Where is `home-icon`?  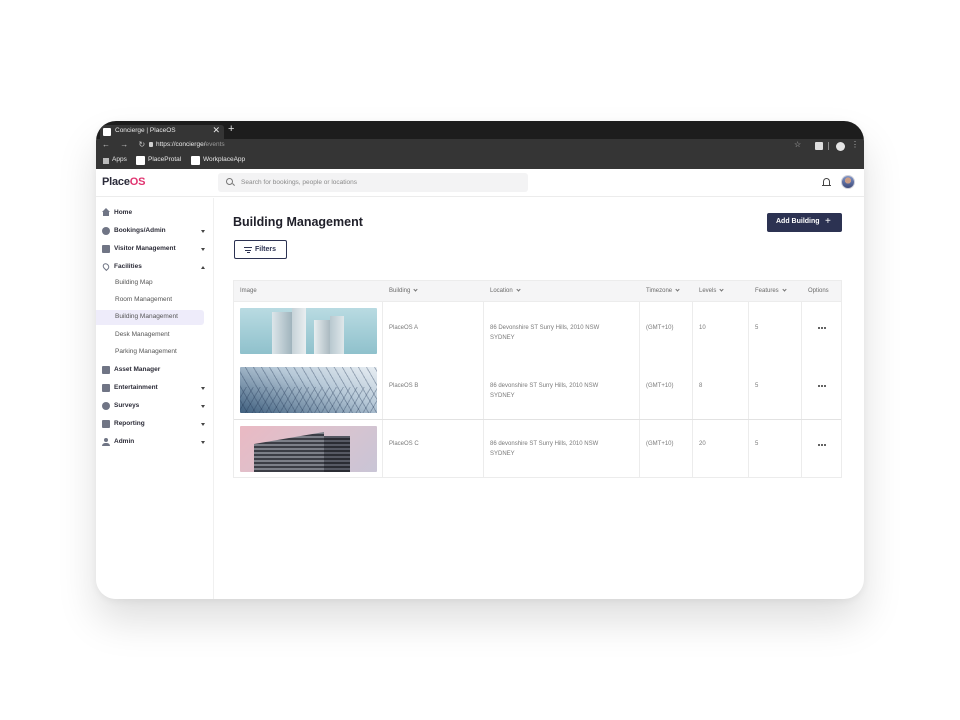 home-icon is located at coordinates (106, 212).